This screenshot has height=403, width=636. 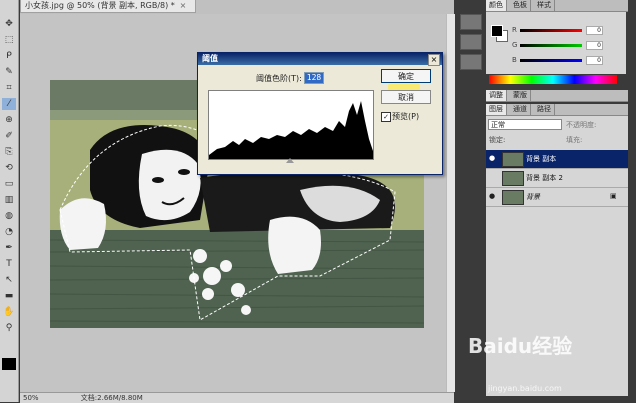 I want to click on threshold-level-input, so click(x=314, y=78).